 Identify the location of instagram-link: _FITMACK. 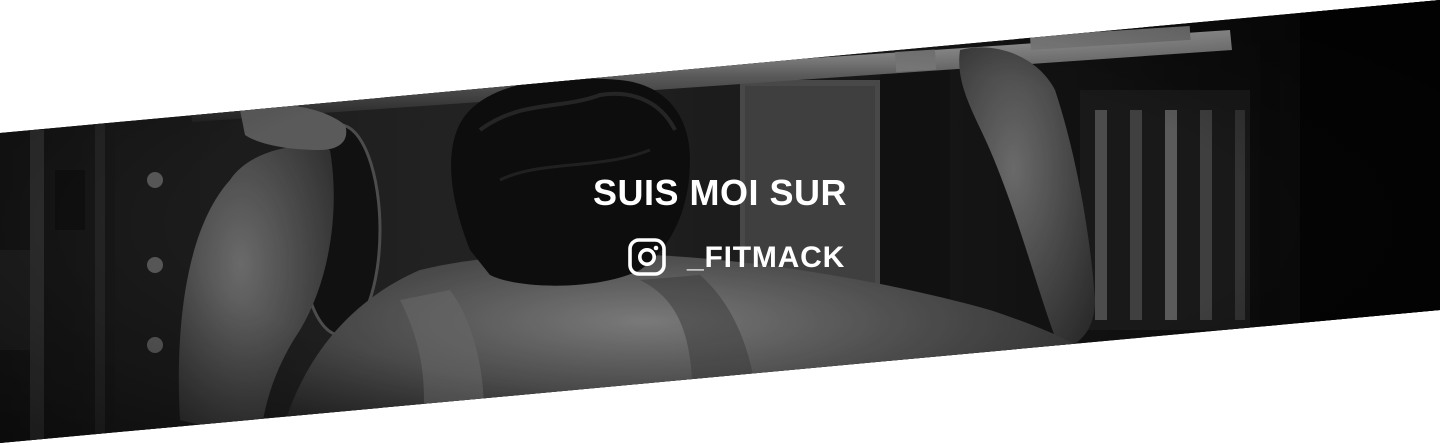
(736, 257).